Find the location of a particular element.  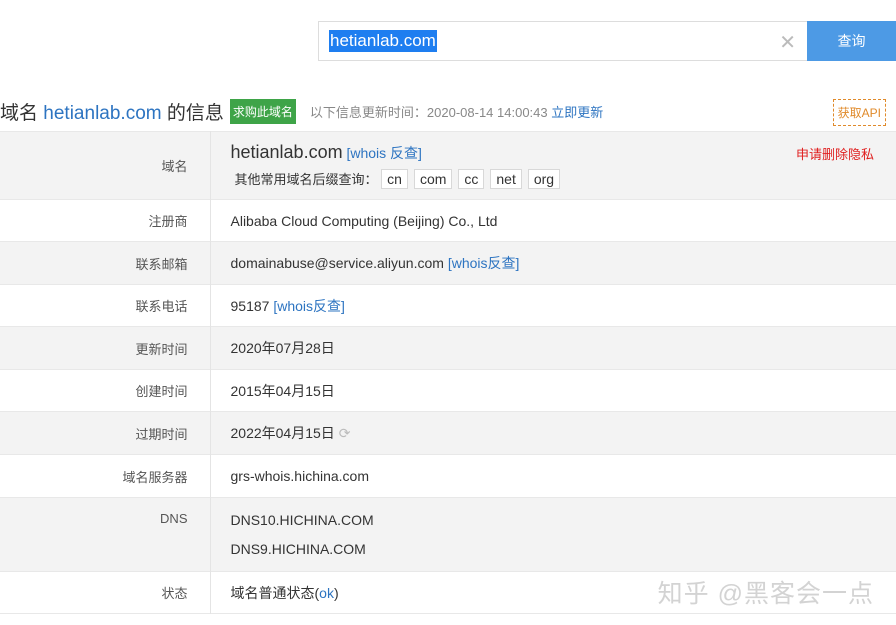

updated-value: 2020年07月28日 is located at coordinates (553, 348).